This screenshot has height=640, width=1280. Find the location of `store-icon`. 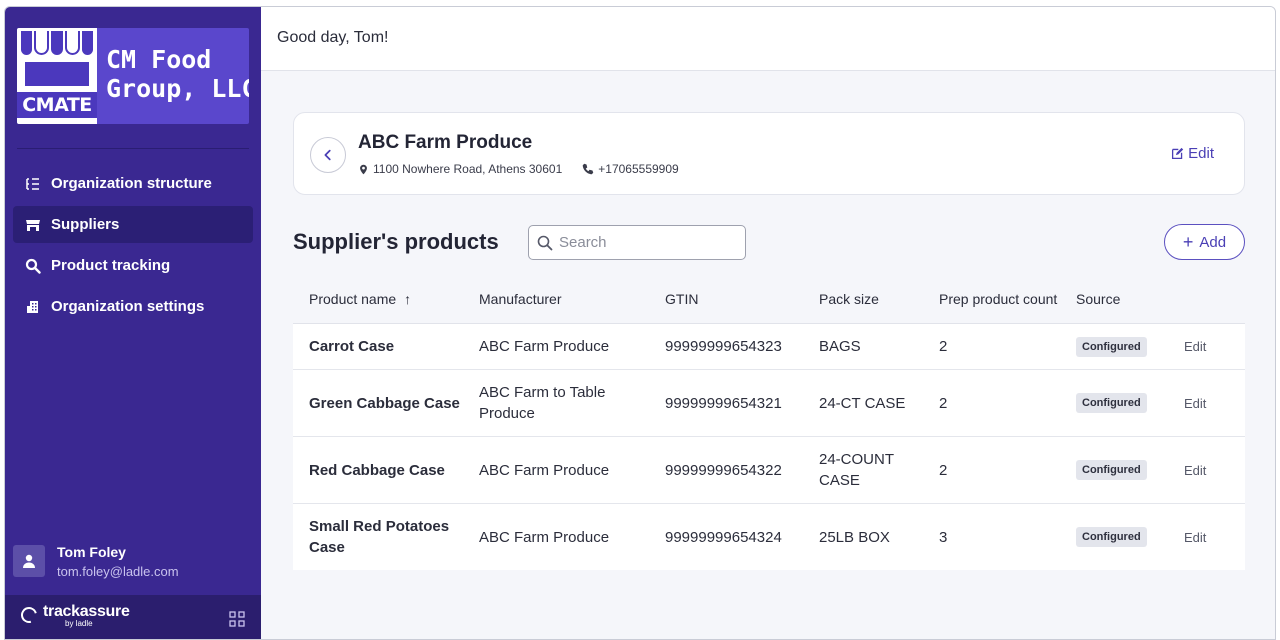

store-icon is located at coordinates (33, 225).